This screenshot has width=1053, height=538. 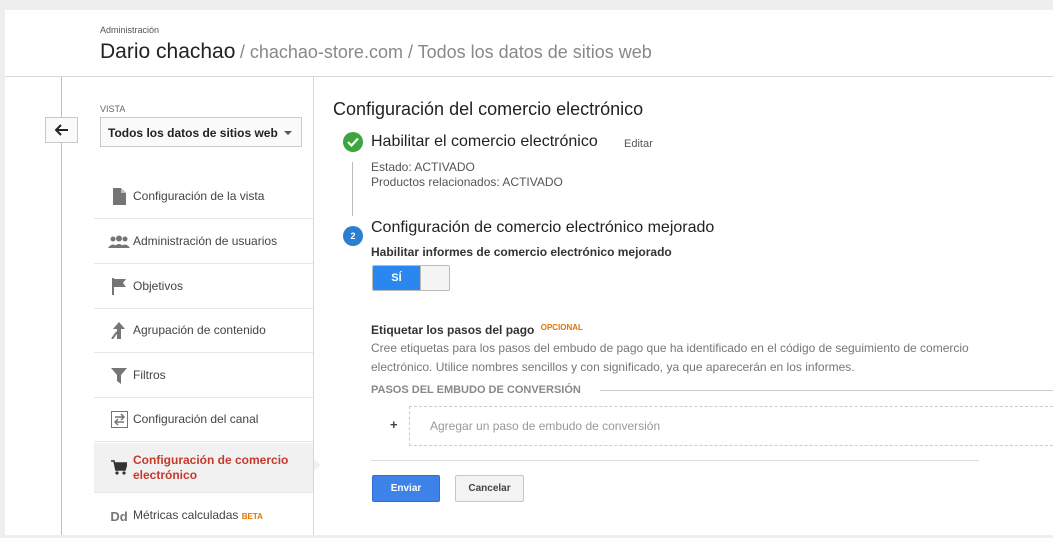 What do you see at coordinates (826, 390) in the screenshot?
I see `funnel-header-divider` at bounding box center [826, 390].